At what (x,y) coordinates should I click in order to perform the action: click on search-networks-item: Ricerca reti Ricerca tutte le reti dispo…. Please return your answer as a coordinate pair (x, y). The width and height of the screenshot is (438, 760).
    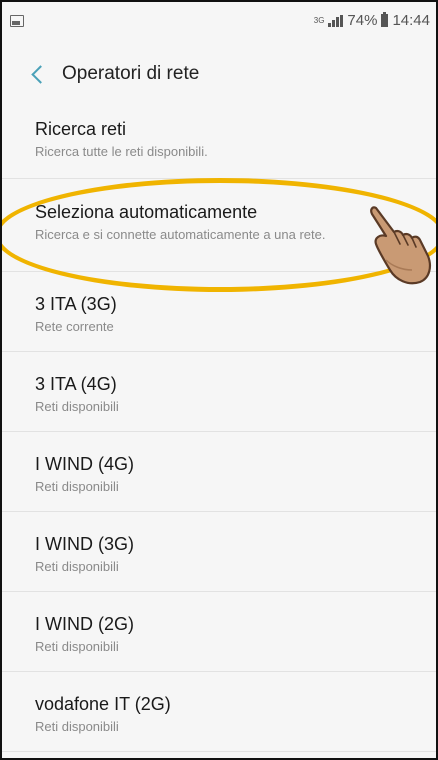
    Looking at the image, I should click on (219, 140).